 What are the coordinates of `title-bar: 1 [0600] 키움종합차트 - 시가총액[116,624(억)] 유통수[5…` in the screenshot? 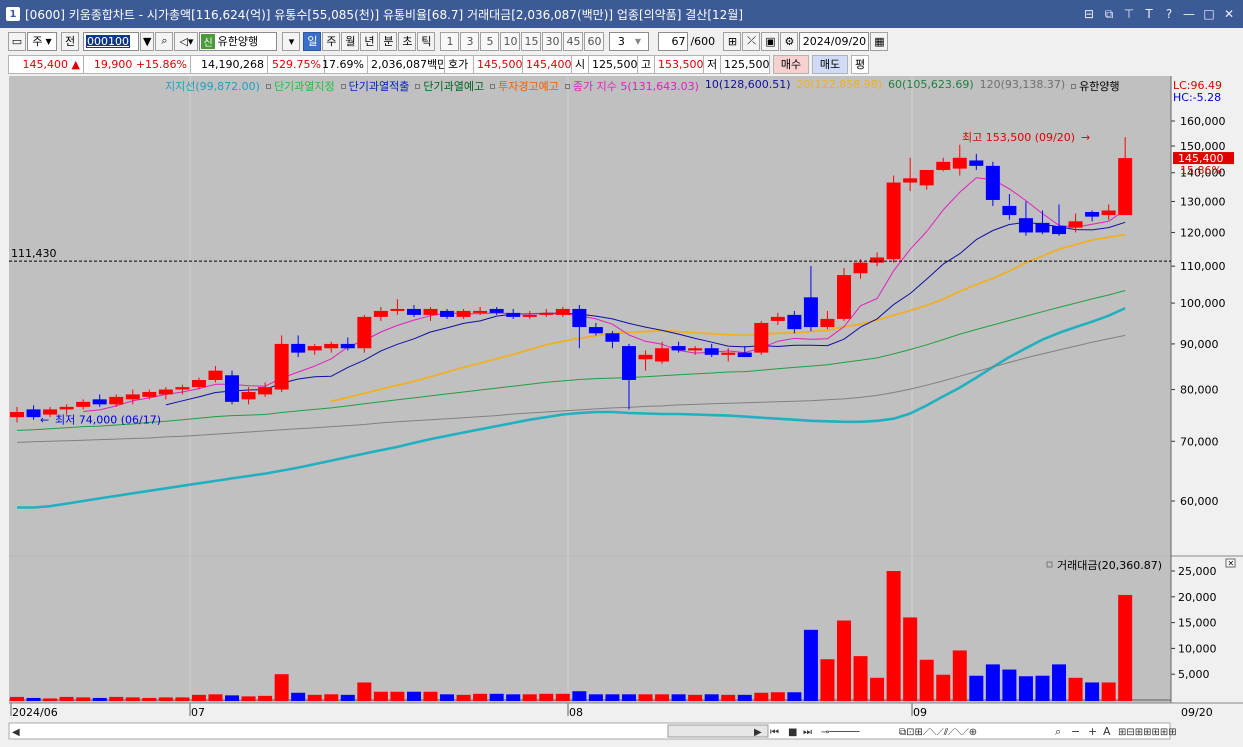 It's located at (621, 14).